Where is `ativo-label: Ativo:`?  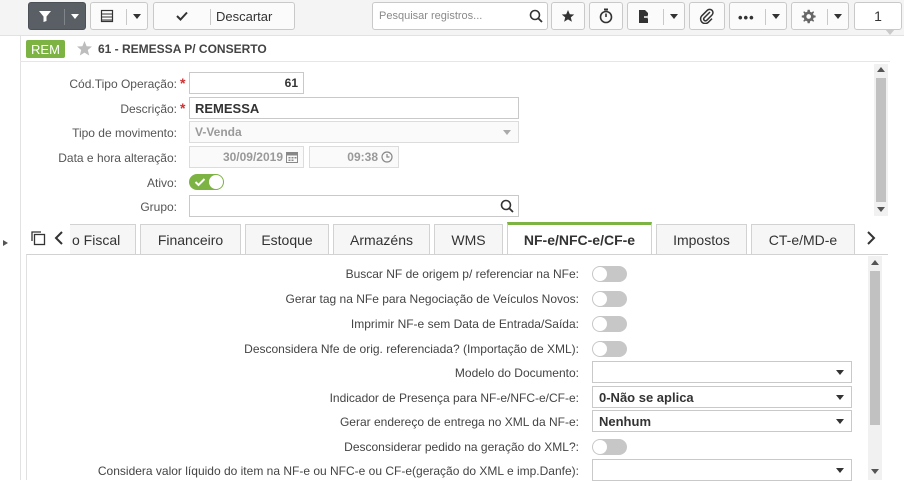 ativo-label: Ativo: is located at coordinates (161, 183).